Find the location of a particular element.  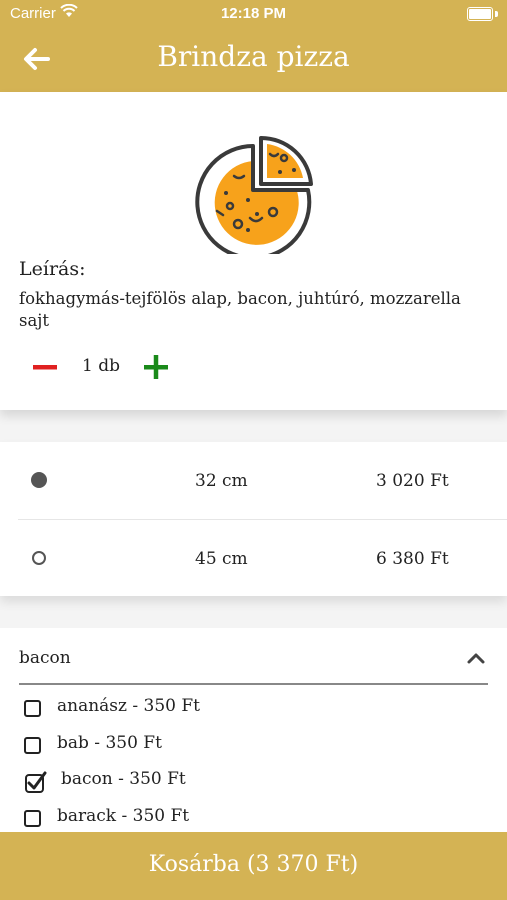

radio-selected-icon is located at coordinates (39, 480).